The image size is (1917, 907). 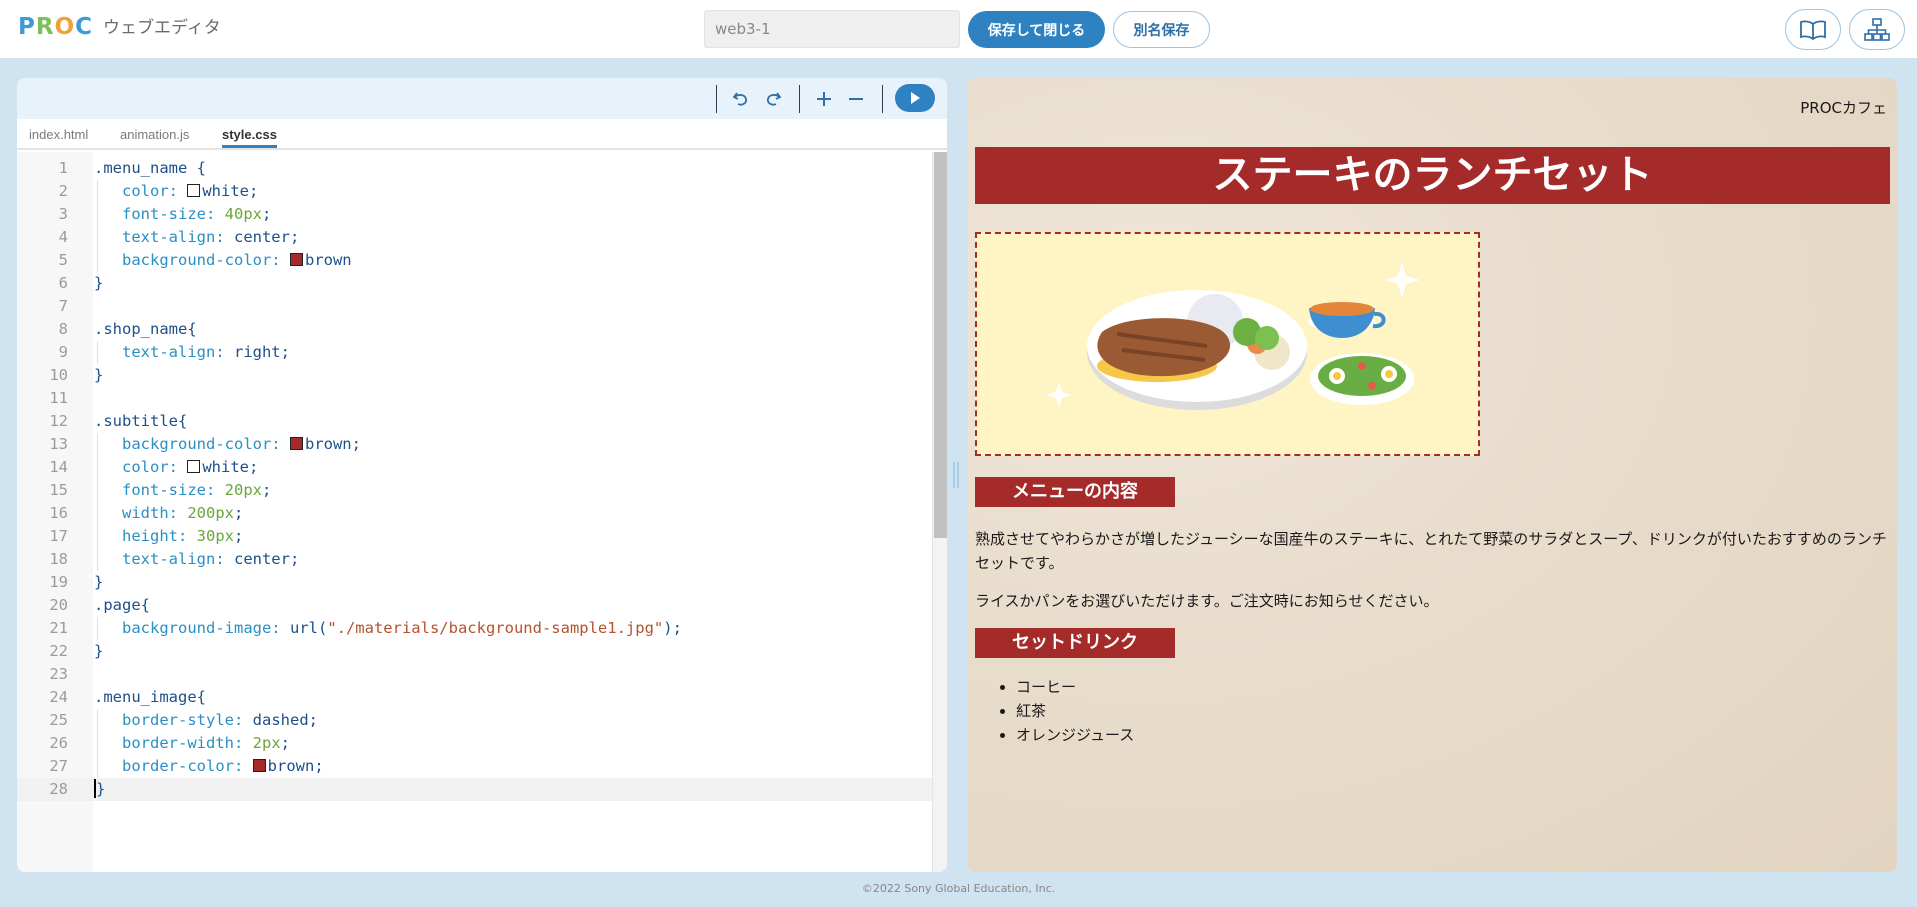 What do you see at coordinates (58, 743) in the screenshot?
I see `line-number: 26` at bounding box center [58, 743].